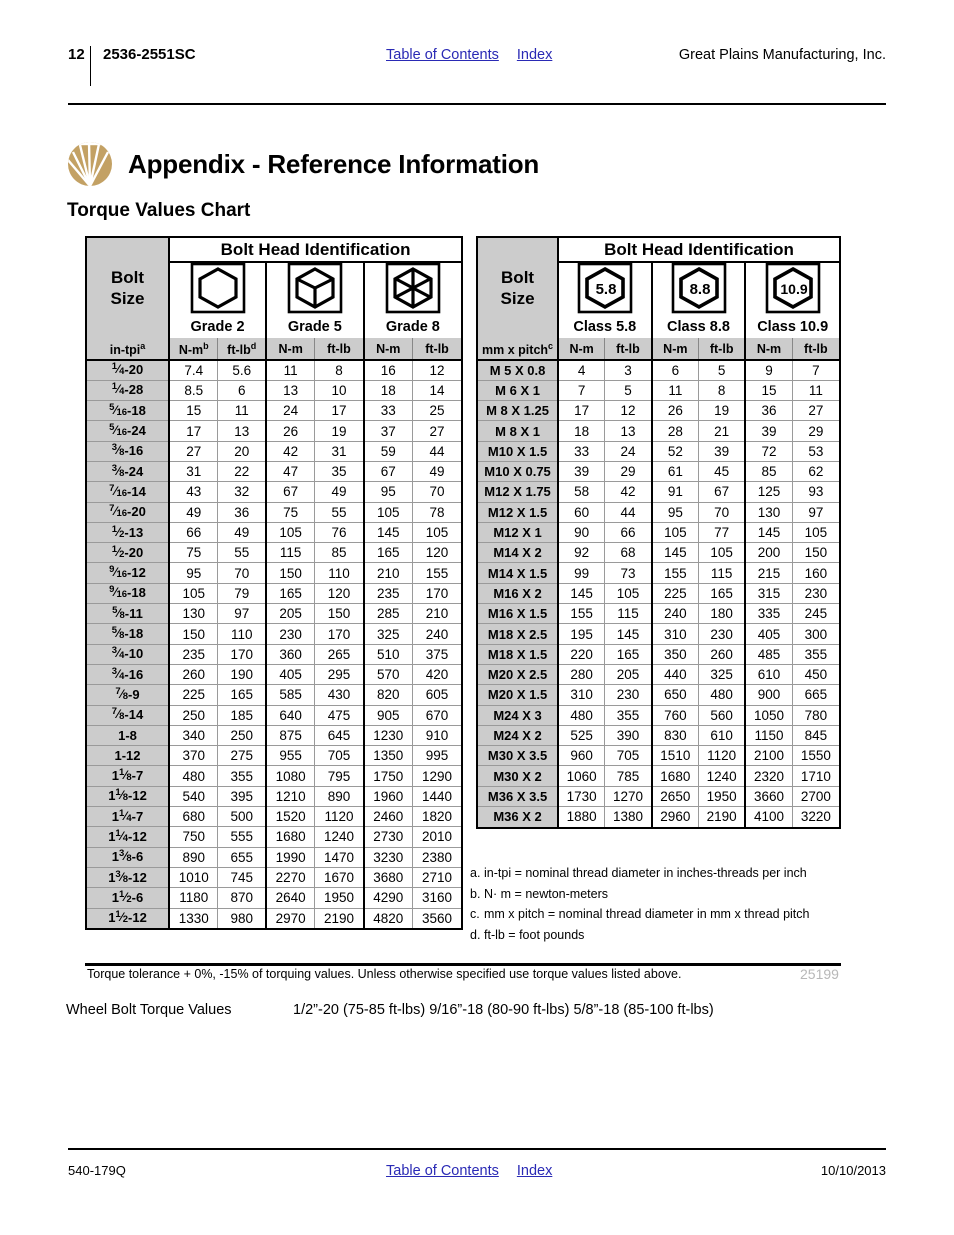  What do you see at coordinates (242, 675) in the screenshot?
I see `torque-value-cell: 190` at bounding box center [242, 675].